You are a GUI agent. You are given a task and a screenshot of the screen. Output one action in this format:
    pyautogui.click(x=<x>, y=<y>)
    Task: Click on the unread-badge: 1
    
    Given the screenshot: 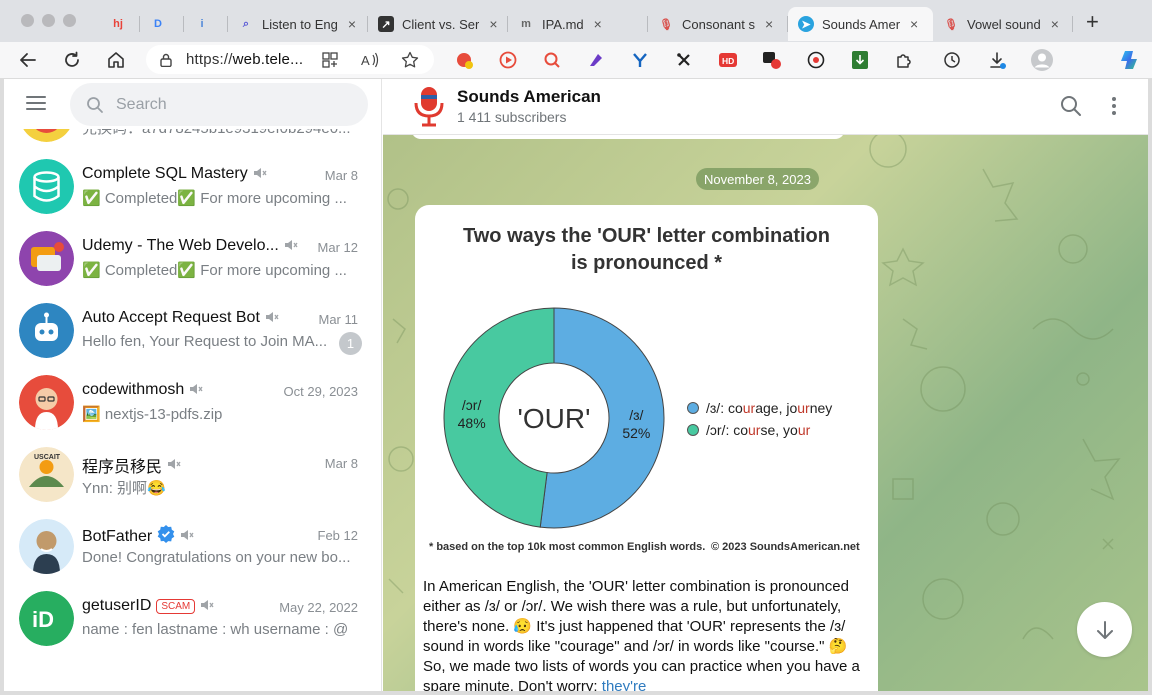 What is the action you would take?
    pyautogui.click(x=350, y=343)
    